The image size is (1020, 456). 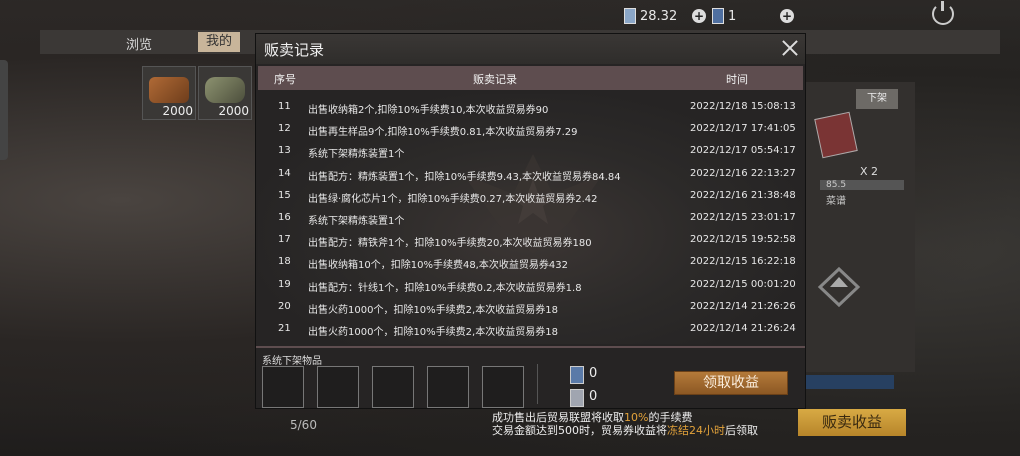 I want to click on info-highlight: 冻结24小时, so click(x=696, y=430).